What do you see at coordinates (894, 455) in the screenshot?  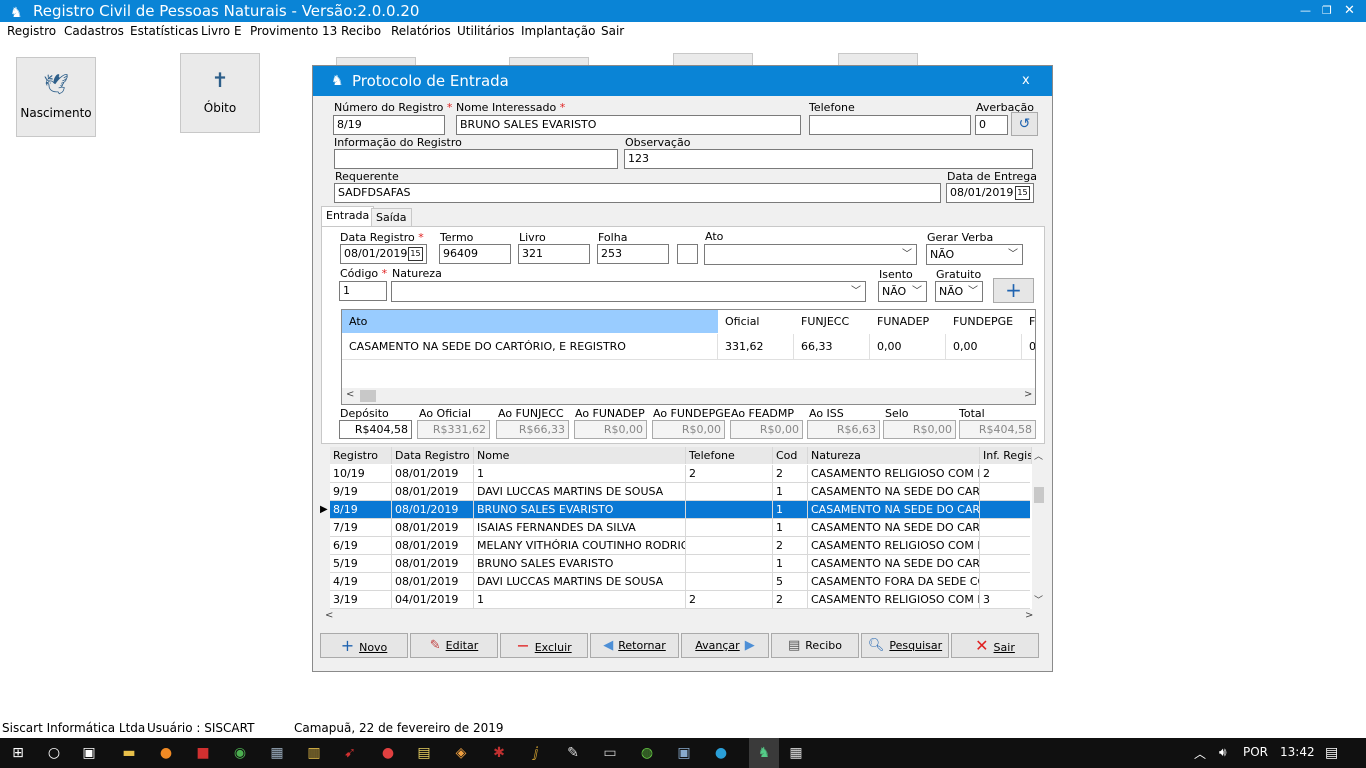 I see `col-natureza: Natureza` at bounding box center [894, 455].